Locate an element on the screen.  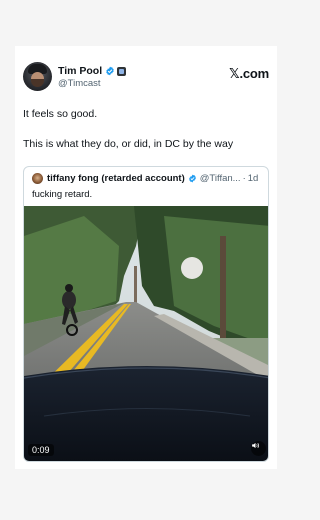
quoted-author-avatar is located at coordinates (37, 178).